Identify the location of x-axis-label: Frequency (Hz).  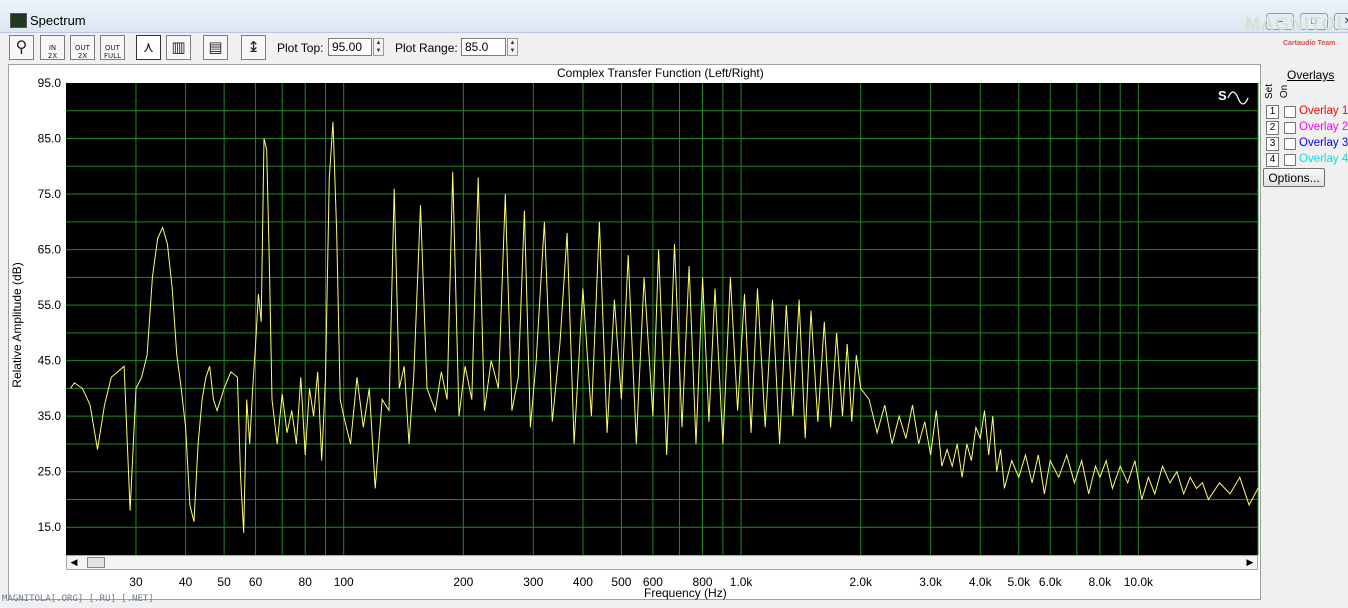
(685, 593).